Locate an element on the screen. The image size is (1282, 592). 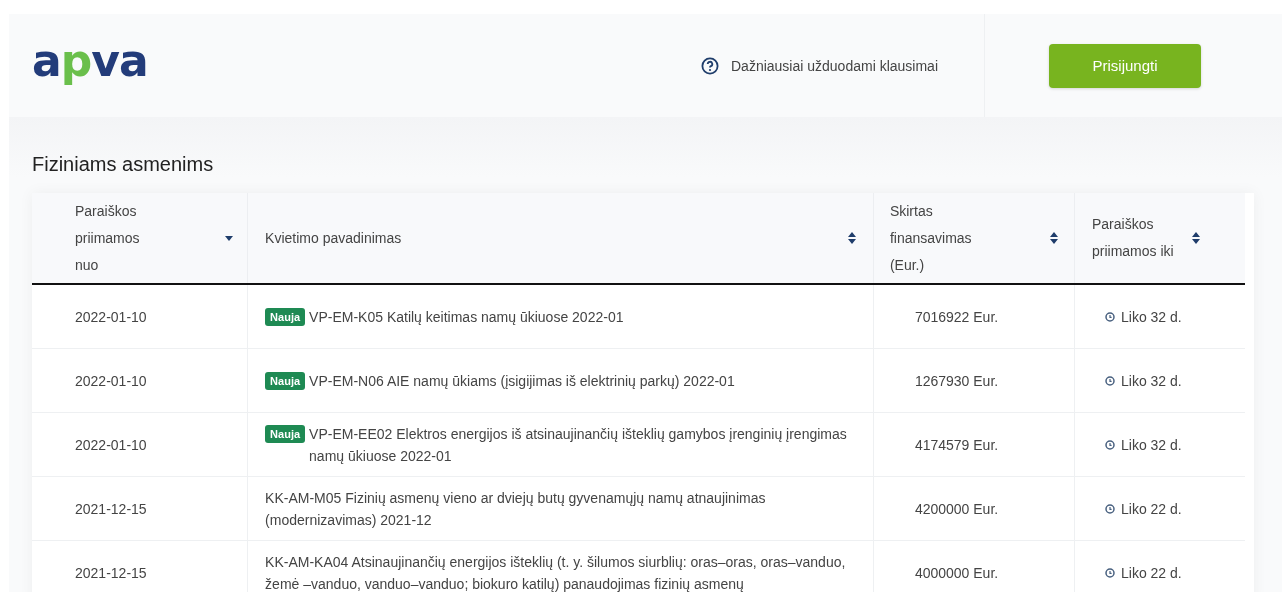
column-header: Paraiškos priimamos nuo is located at coordinates (140, 238).